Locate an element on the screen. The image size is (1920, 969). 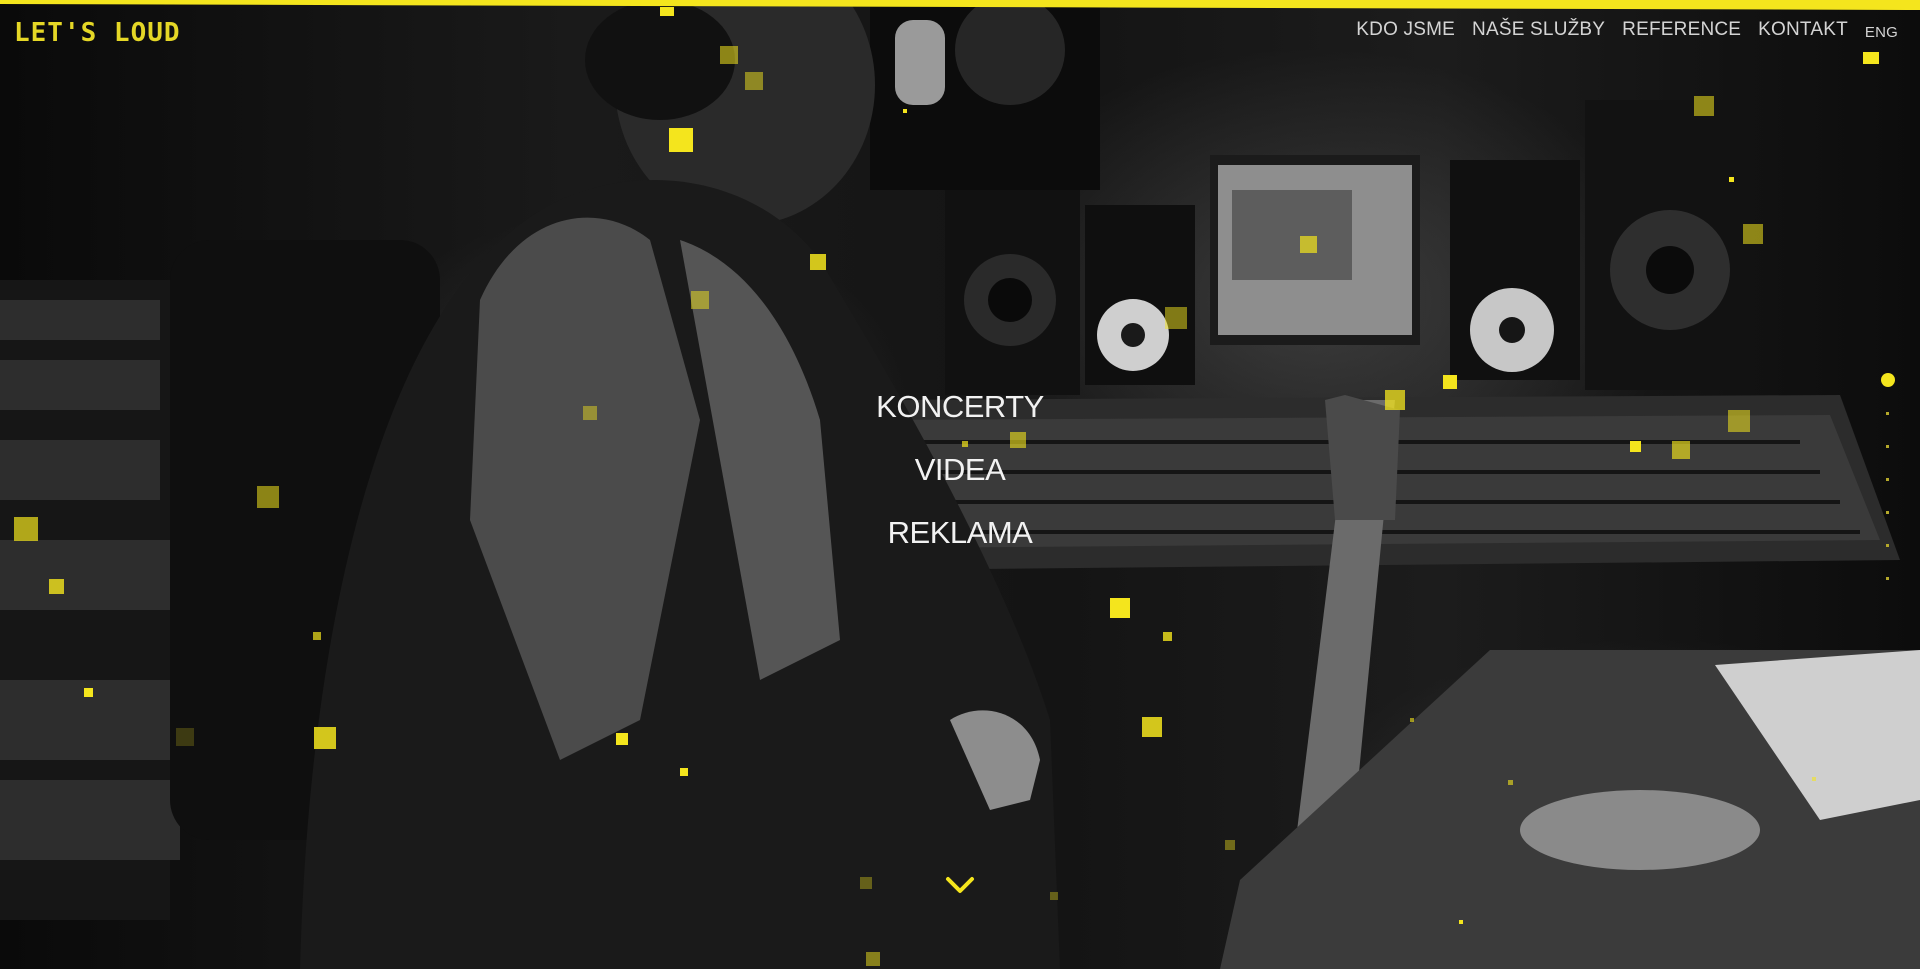
slide-indicator-active is located at coordinates (1888, 380).